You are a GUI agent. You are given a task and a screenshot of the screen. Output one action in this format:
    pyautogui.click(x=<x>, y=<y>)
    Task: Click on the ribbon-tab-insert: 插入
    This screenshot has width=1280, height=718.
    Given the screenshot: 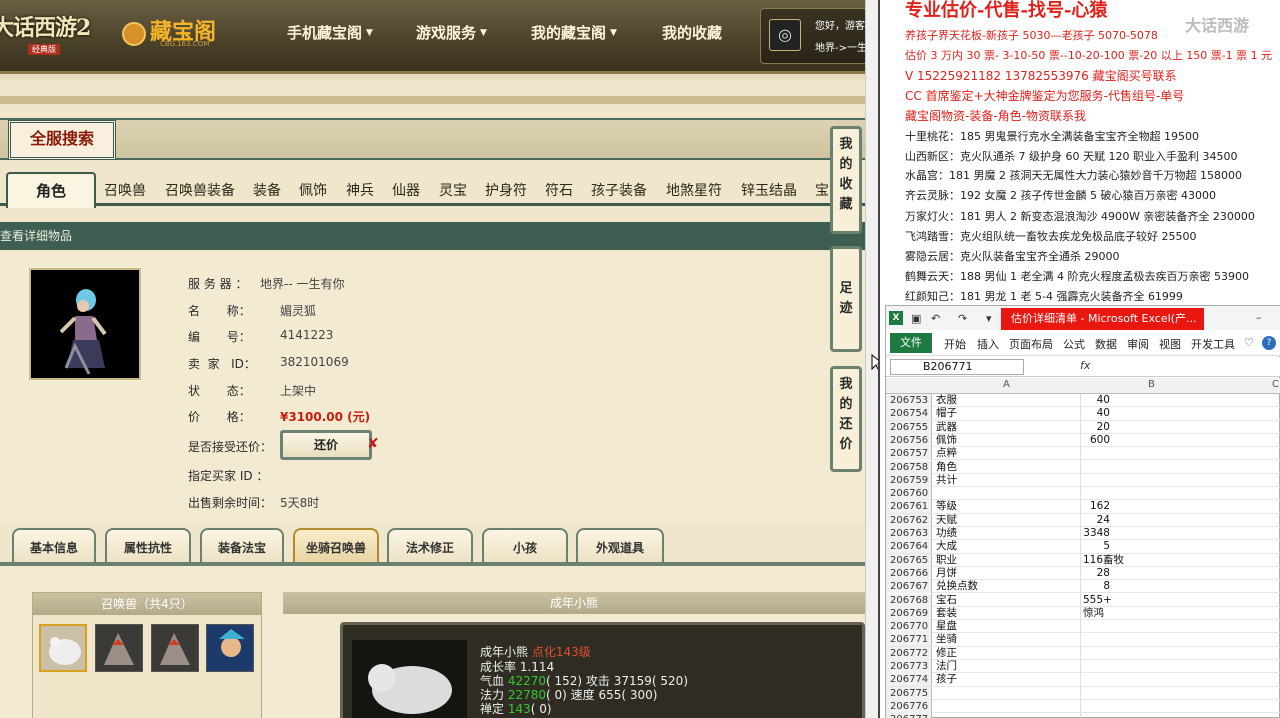 What is the action you would take?
    pyautogui.click(x=988, y=344)
    